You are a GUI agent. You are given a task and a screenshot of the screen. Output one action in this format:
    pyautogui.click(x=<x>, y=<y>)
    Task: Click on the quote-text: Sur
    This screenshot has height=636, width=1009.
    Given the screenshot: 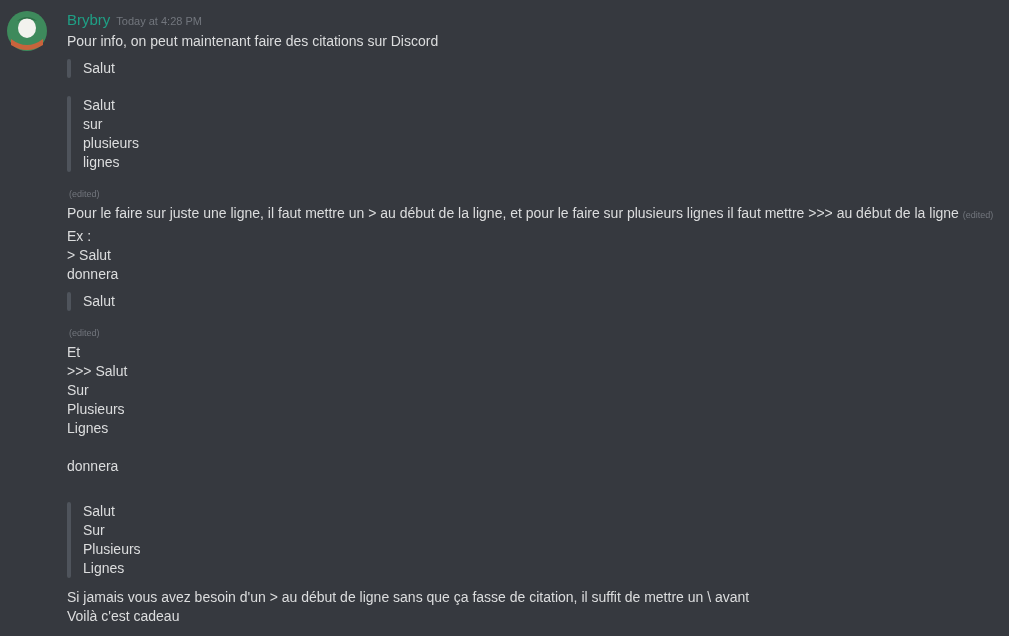 What is the action you would take?
    pyautogui.click(x=94, y=530)
    